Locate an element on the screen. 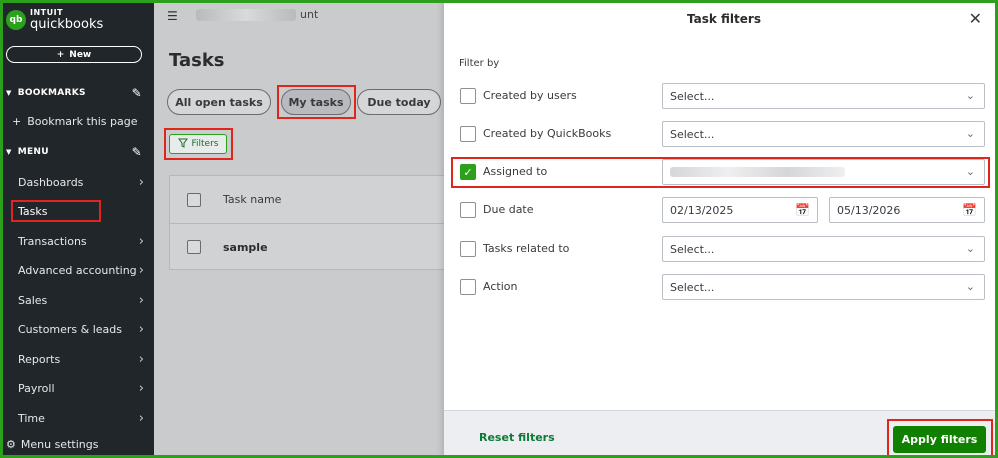 Image resolution: width=998 pixels, height=458 pixels. filter-row-due-date: Due date 02/13/2025 📅 05/13/2026 📅 is located at coordinates (721, 210).